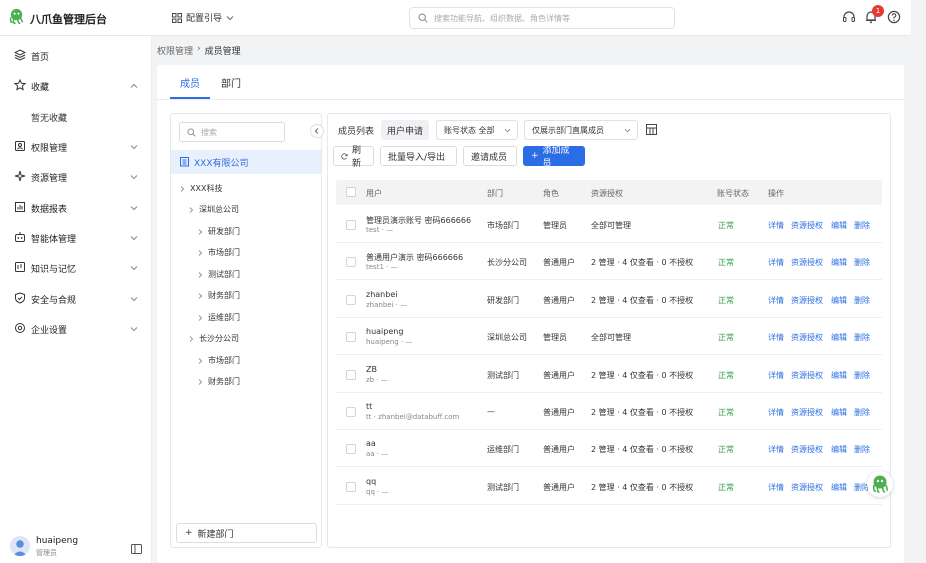 The width and height of the screenshot is (926, 563). What do you see at coordinates (76, 86) in the screenshot?
I see `sidebar-item-favorites: 收藏` at bounding box center [76, 86].